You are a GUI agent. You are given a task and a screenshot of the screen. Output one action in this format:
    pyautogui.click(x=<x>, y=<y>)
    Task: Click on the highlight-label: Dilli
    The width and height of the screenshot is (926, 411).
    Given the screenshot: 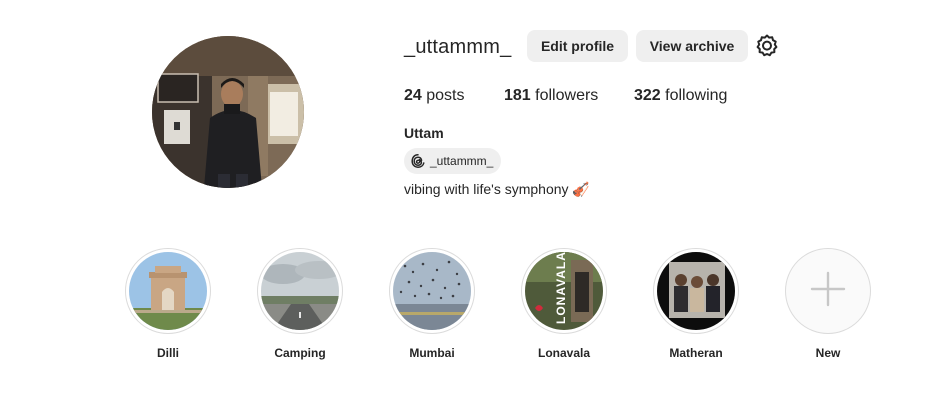 What is the action you would take?
    pyautogui.click(x=167, y=353)
    